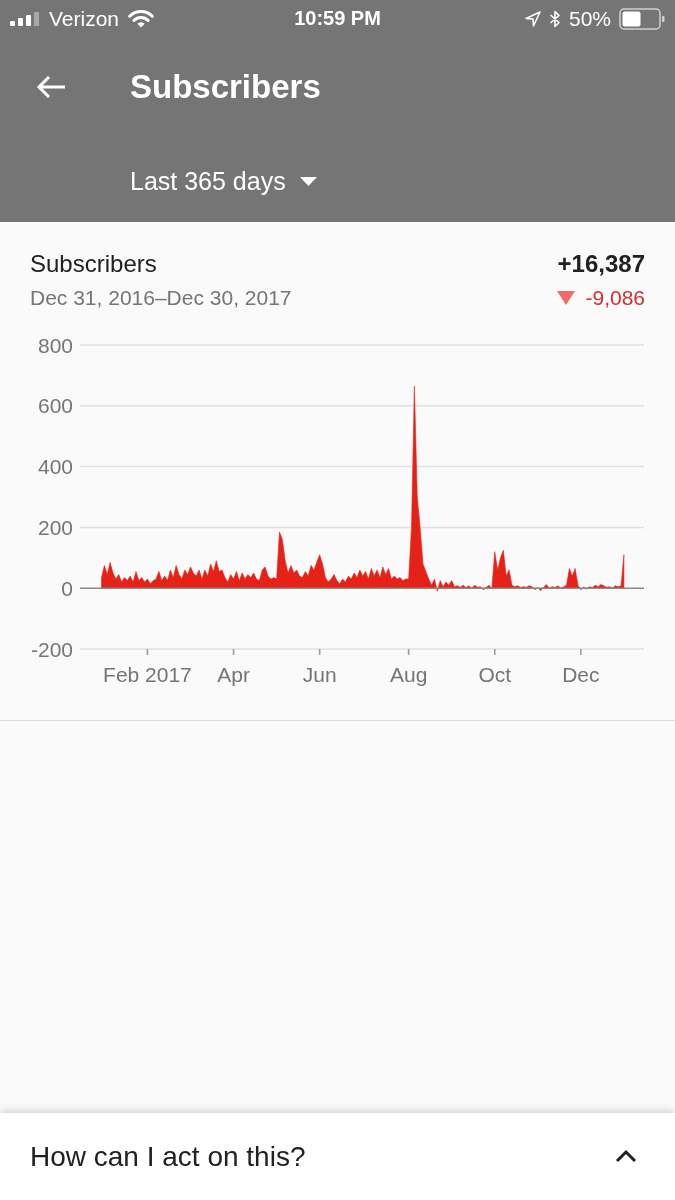 This screenshot has height=1200, width=675. What do you see at coordinates (161, 298) in the screenshot?
I see `date-range: Dec 31, 2016–Dec 30, 2017` at bounding box center [161, 298].